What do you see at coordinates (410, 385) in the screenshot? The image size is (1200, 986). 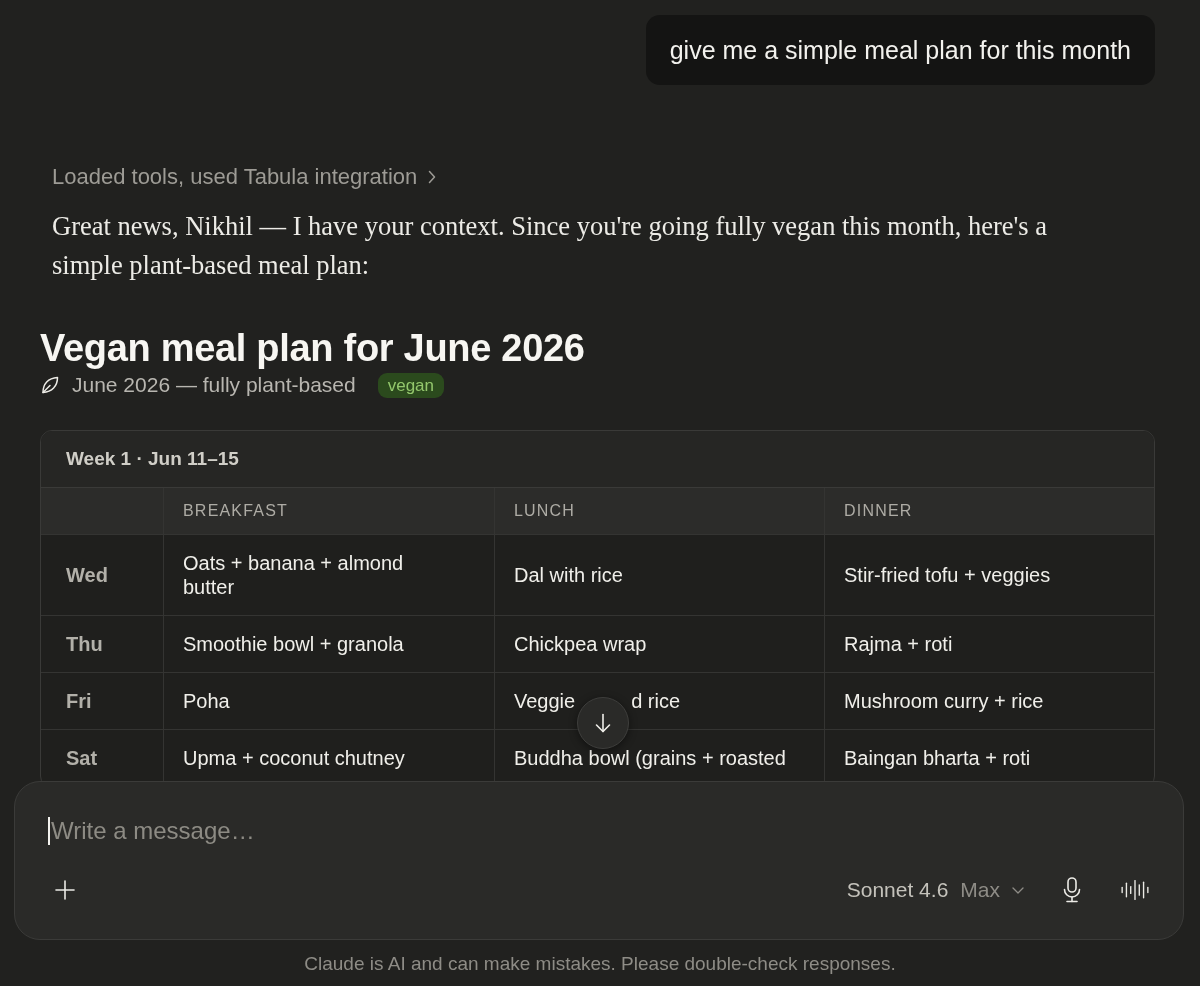 I see `diet-tag: vegan` at bounding box center [410, 385].